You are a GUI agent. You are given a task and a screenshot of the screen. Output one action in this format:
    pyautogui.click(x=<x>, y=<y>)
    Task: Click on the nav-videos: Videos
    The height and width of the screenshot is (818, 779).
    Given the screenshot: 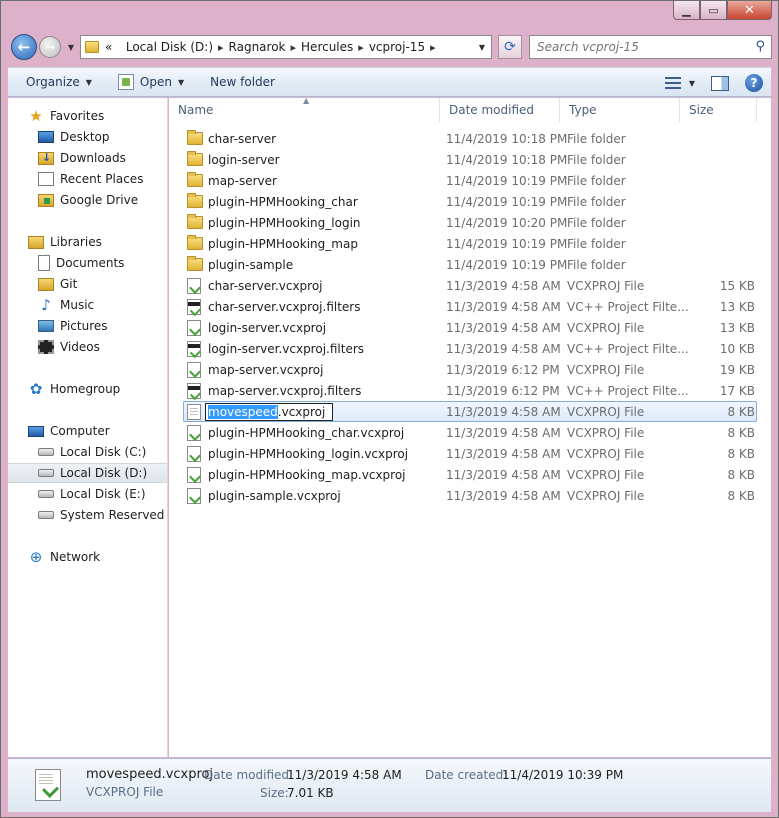 What is the action you would take?
    pyautogui.click(x=87, y=347)
    